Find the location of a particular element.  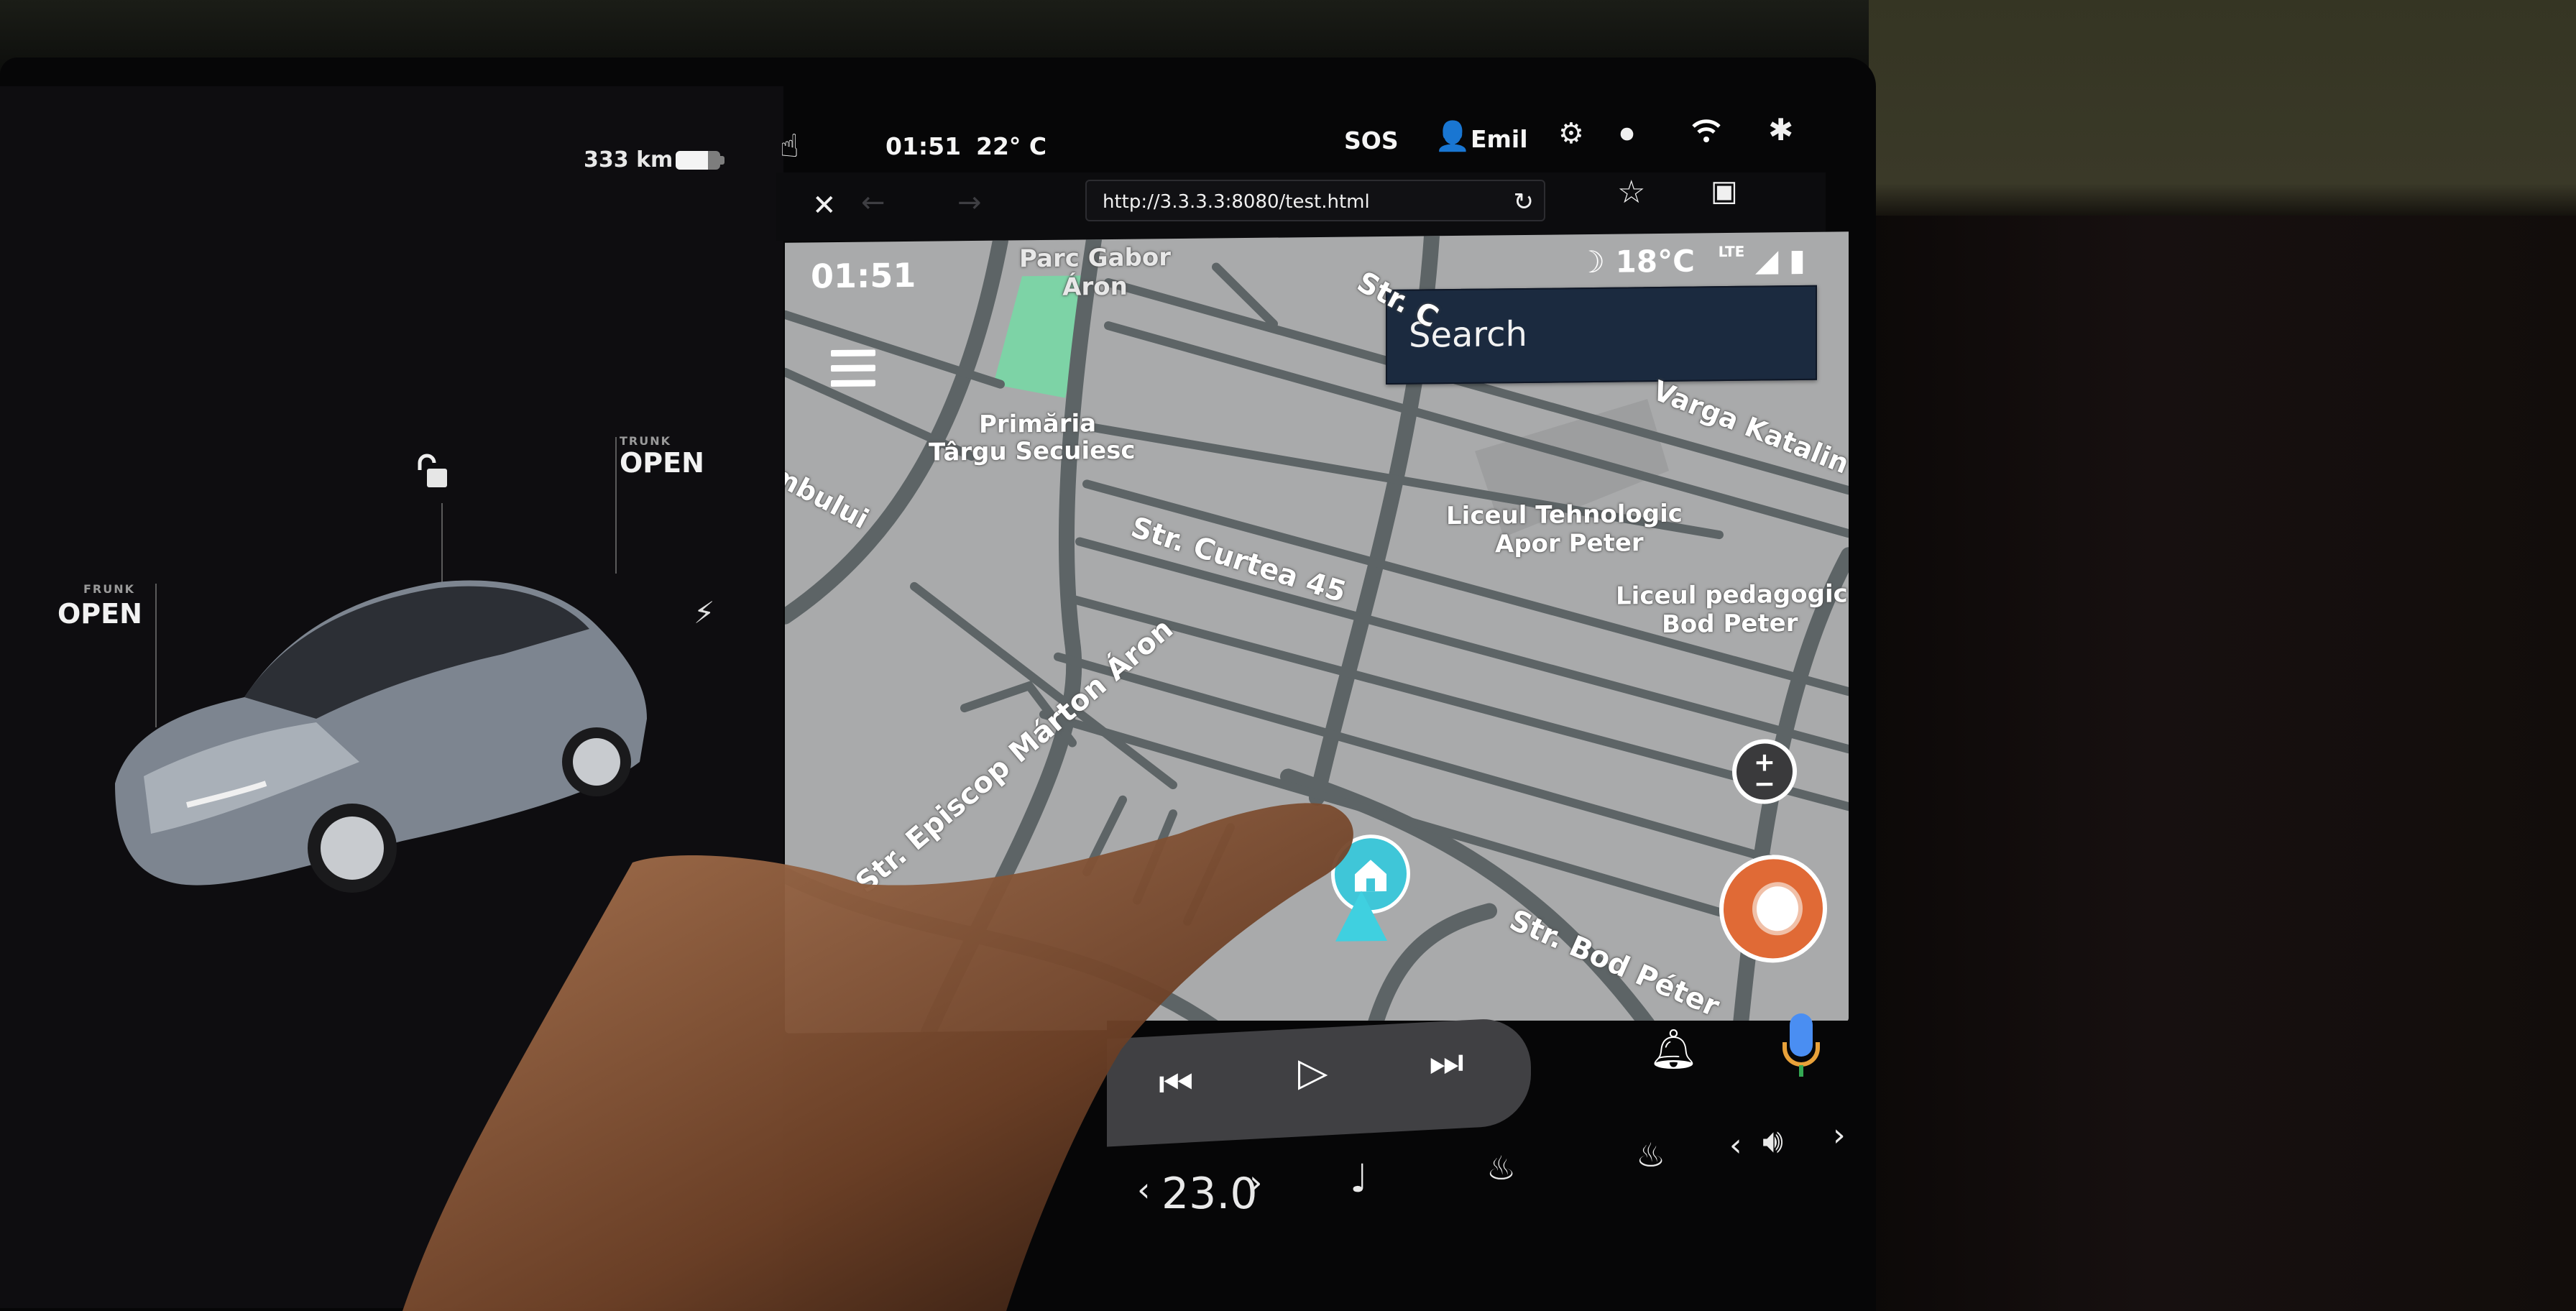

profile-icon: 👤 is located at coordinates (1453, 136).